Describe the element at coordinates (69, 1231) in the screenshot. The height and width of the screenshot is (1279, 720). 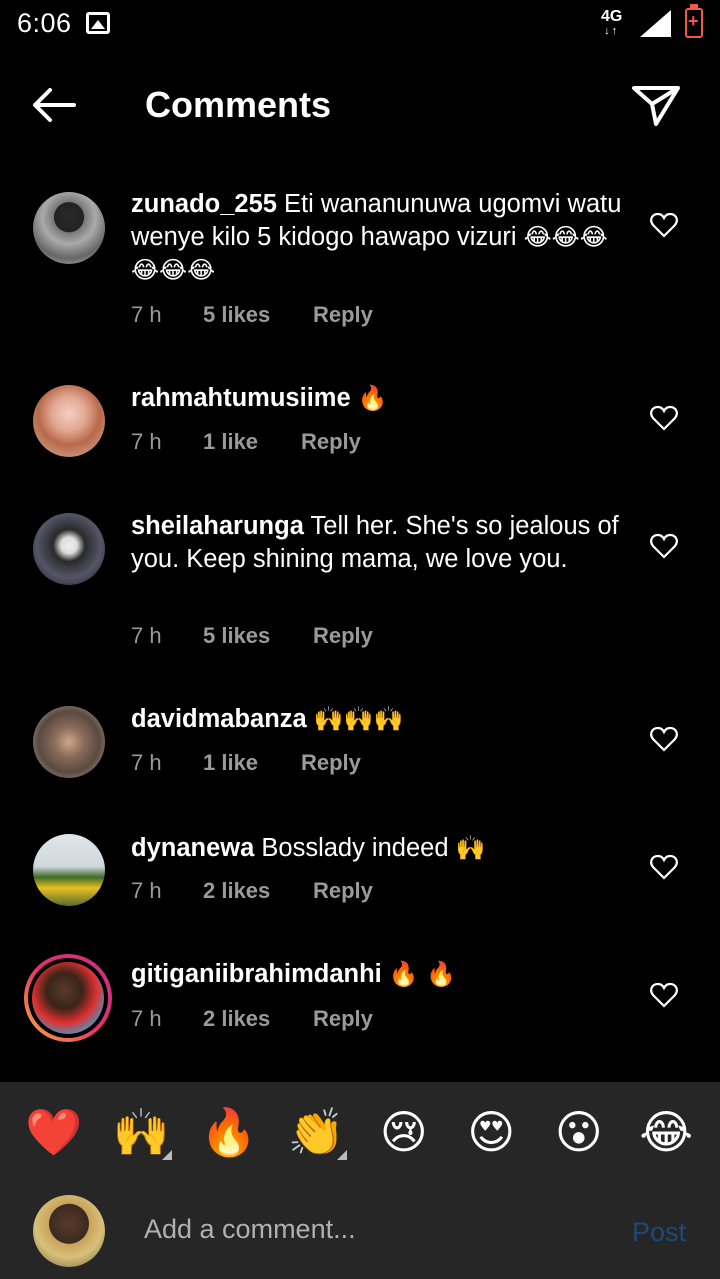
I see `current-user-avatar` at that location.